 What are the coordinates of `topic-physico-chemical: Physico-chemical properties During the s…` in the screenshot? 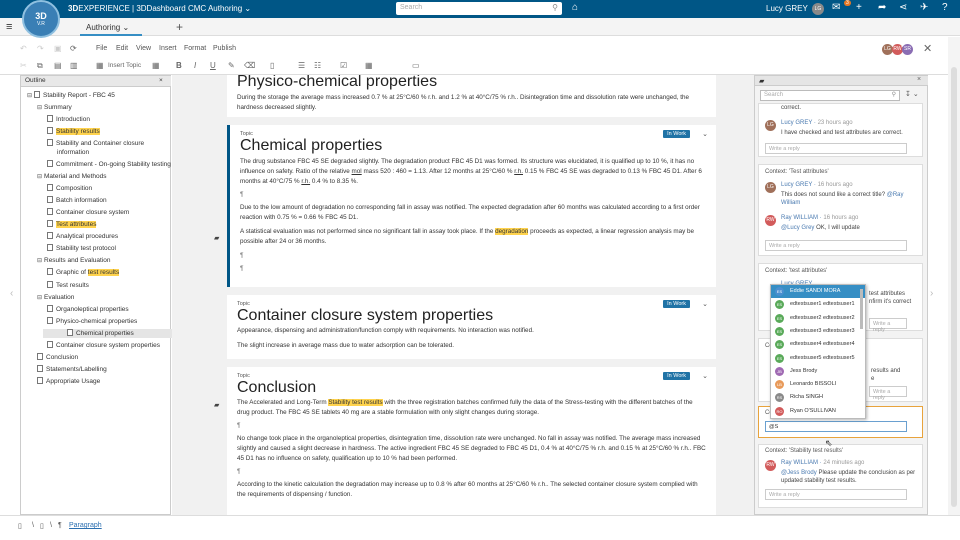 It's located at (471, 96).